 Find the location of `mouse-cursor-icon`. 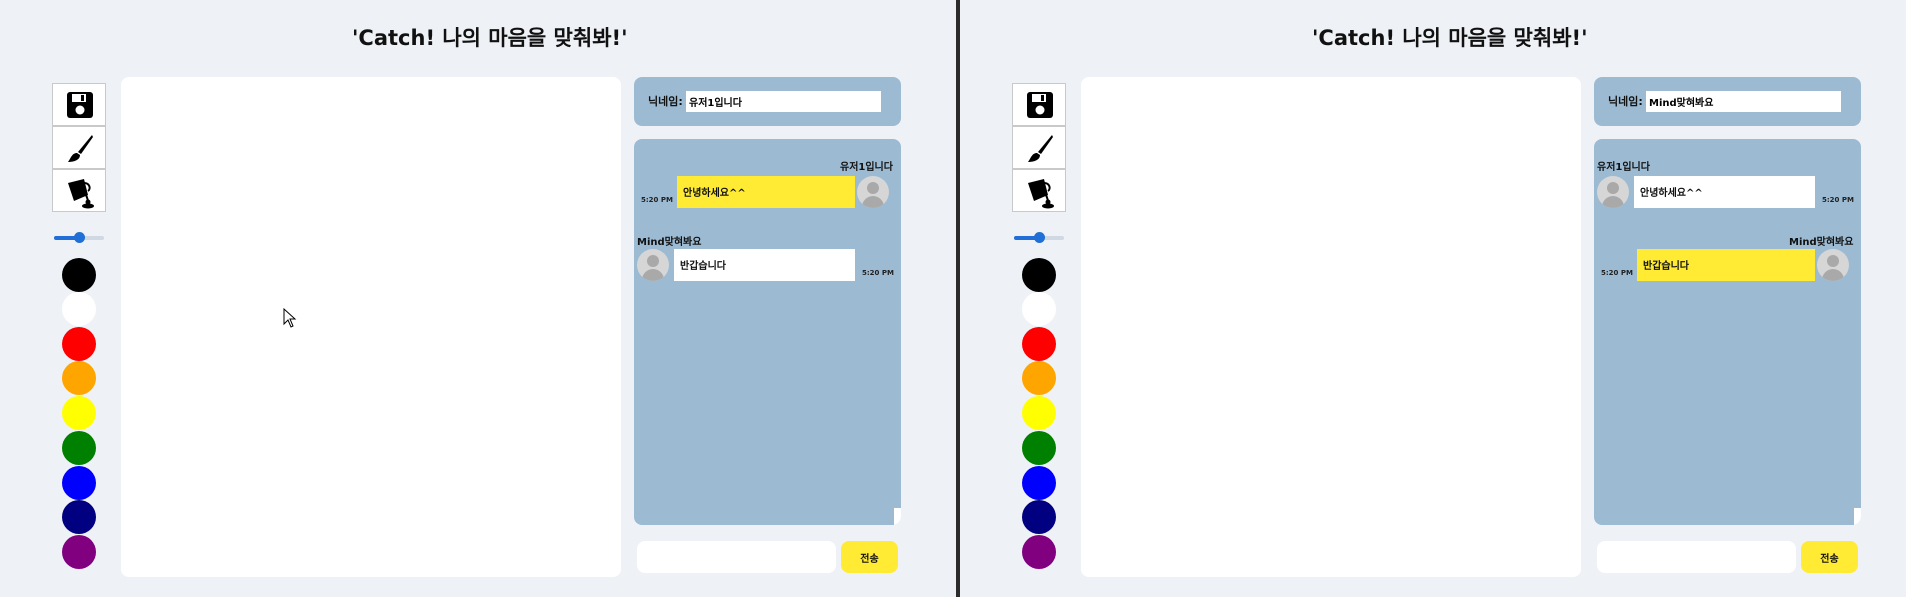

mouse-cursor-icon is located at coordinates (290, 318).